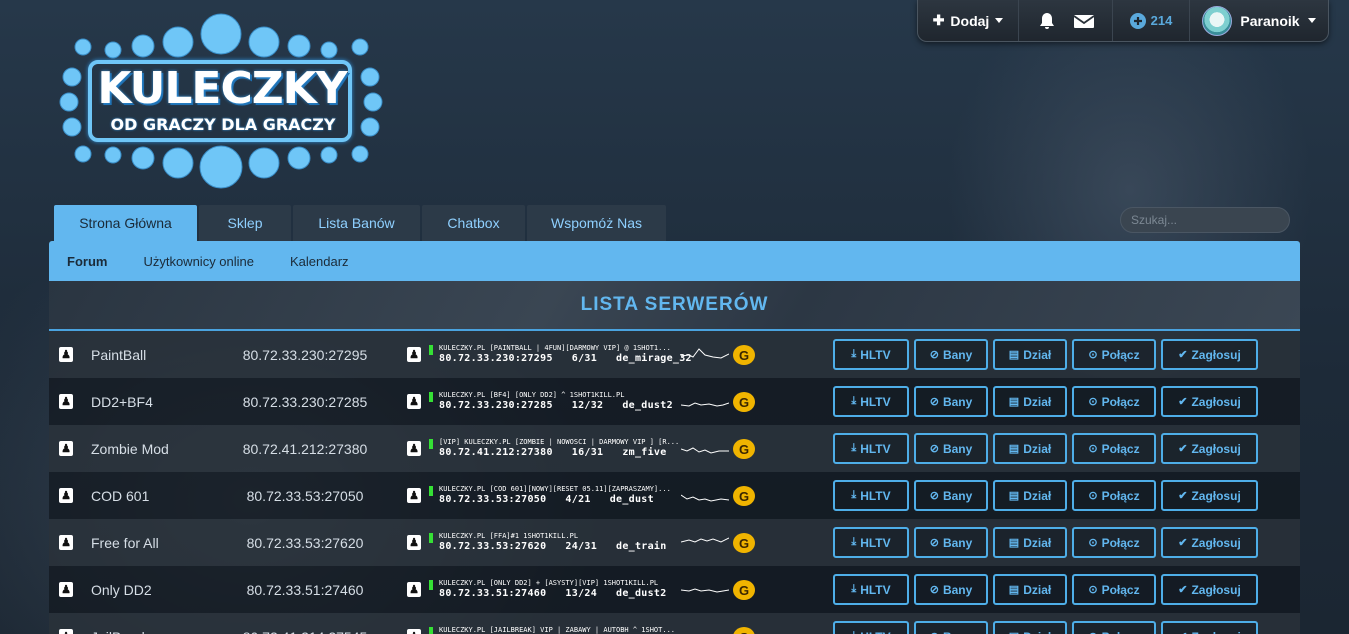  Describe the element at coordinates (305, 449) in the screenshot. I see `server-ip: 80.72.41.212:27380` at that location.